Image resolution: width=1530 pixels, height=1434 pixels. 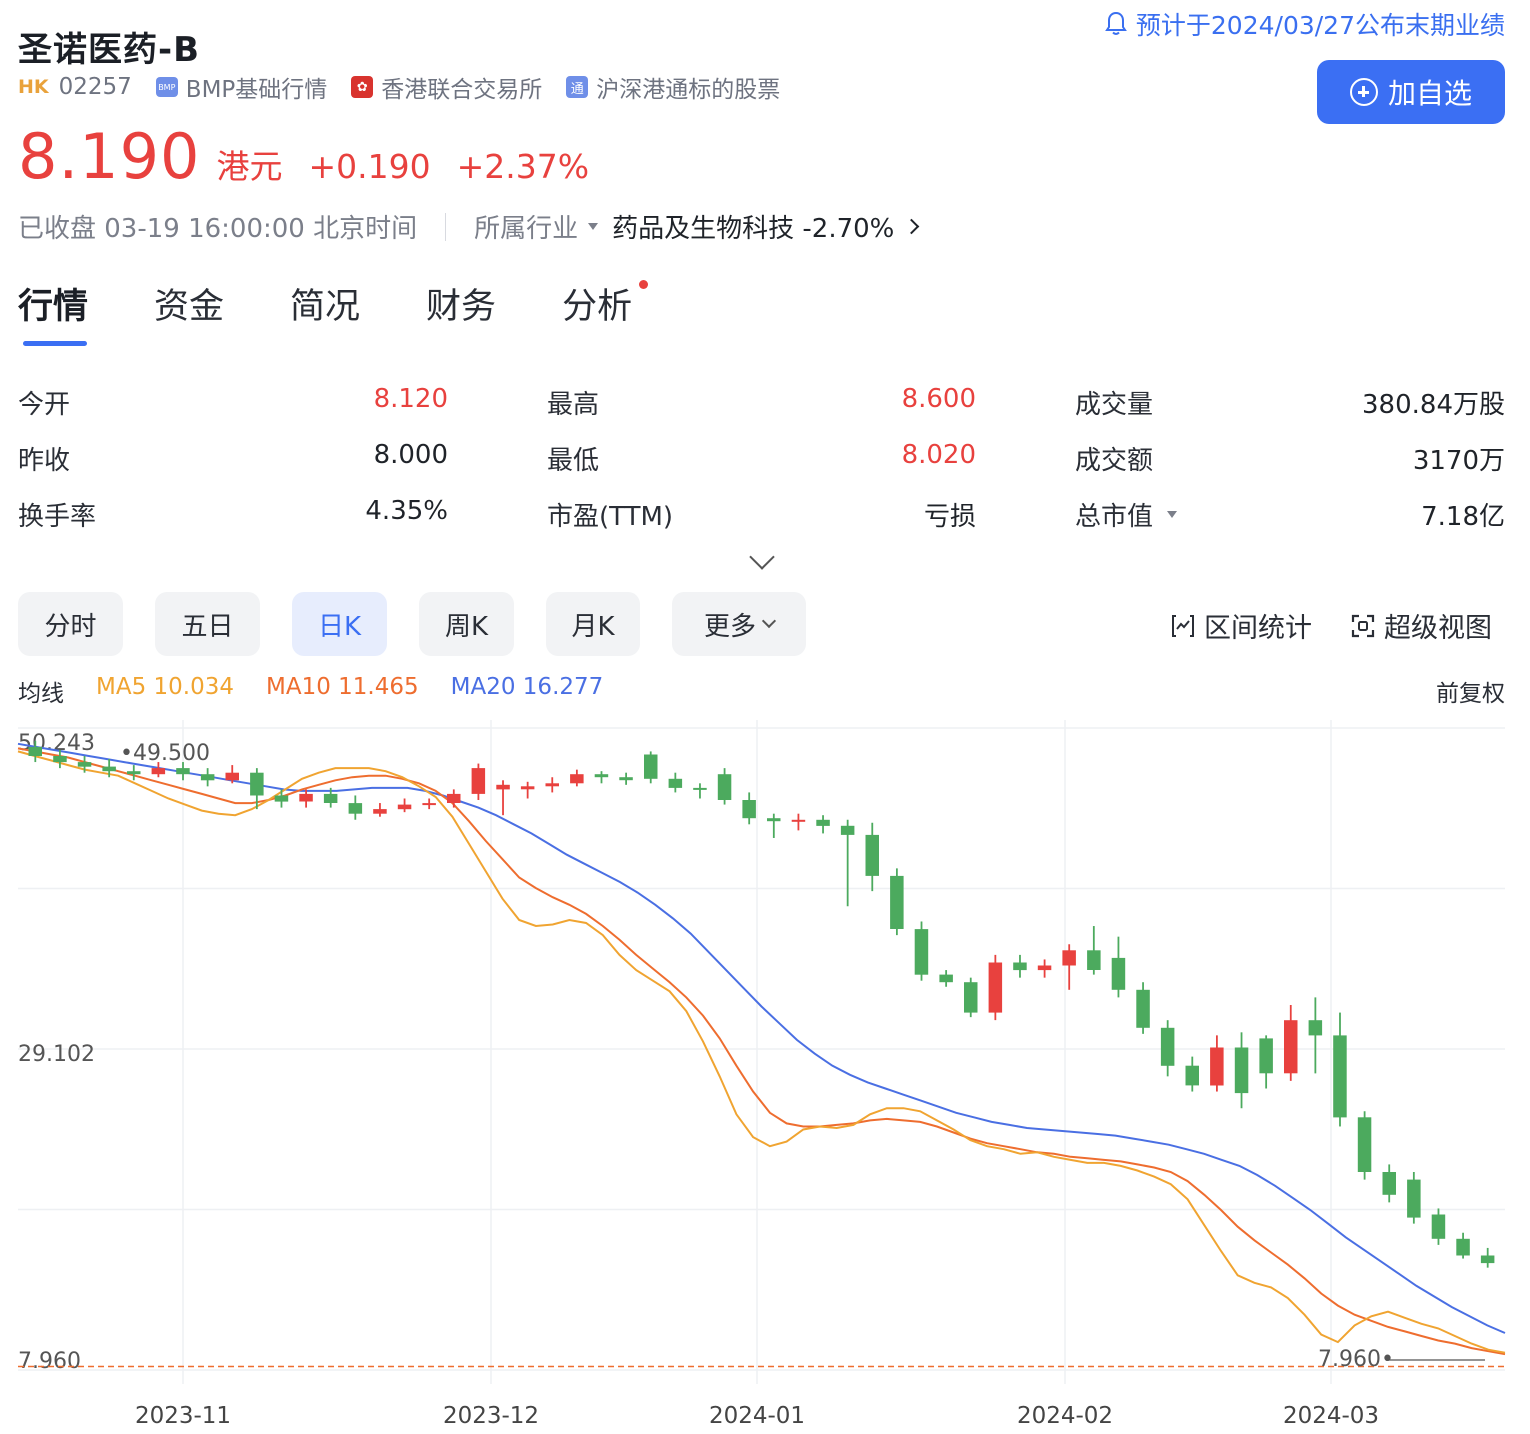 What do you see at coordinates (1438, 628) in the screenshot?
I see `super-view-label: 超级视图` at bounding box center [1438, 628].